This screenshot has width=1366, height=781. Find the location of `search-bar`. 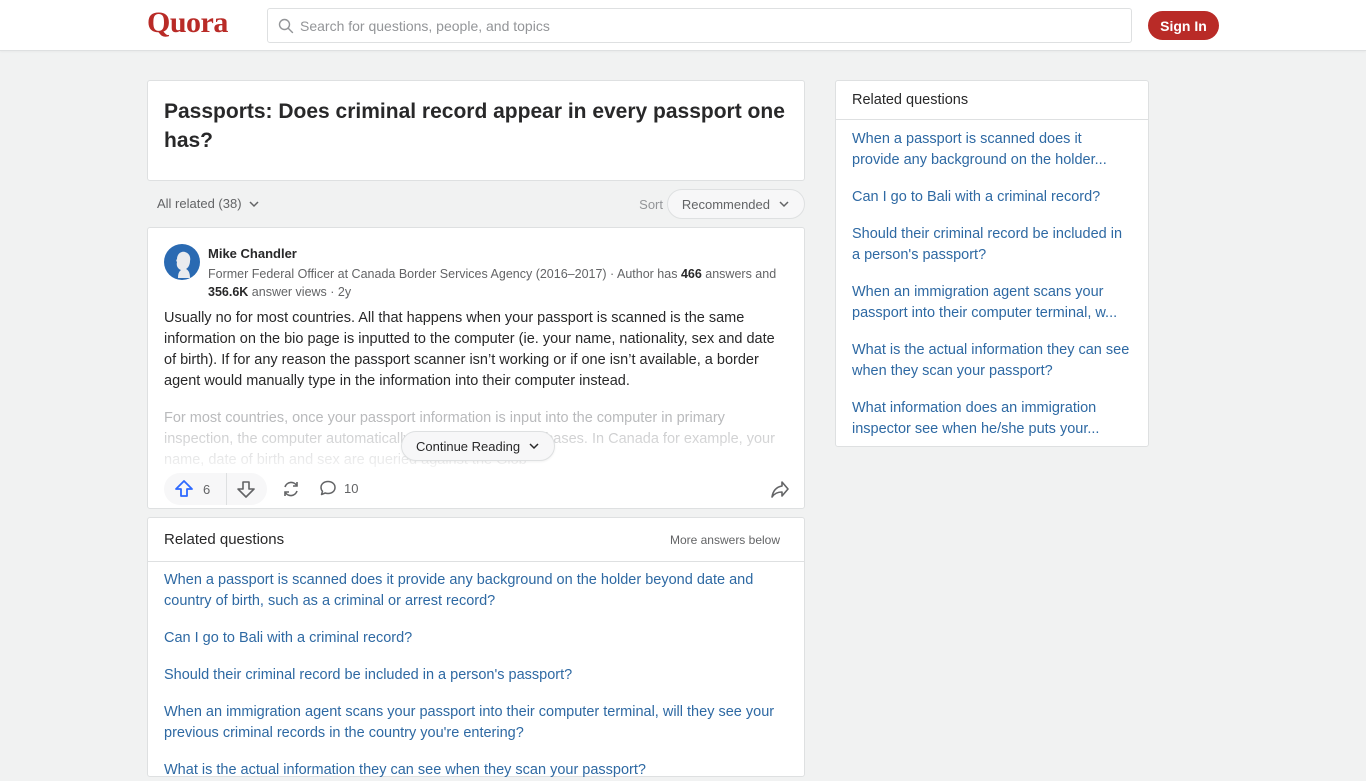

search-bar is located at coordinates (699, 25).